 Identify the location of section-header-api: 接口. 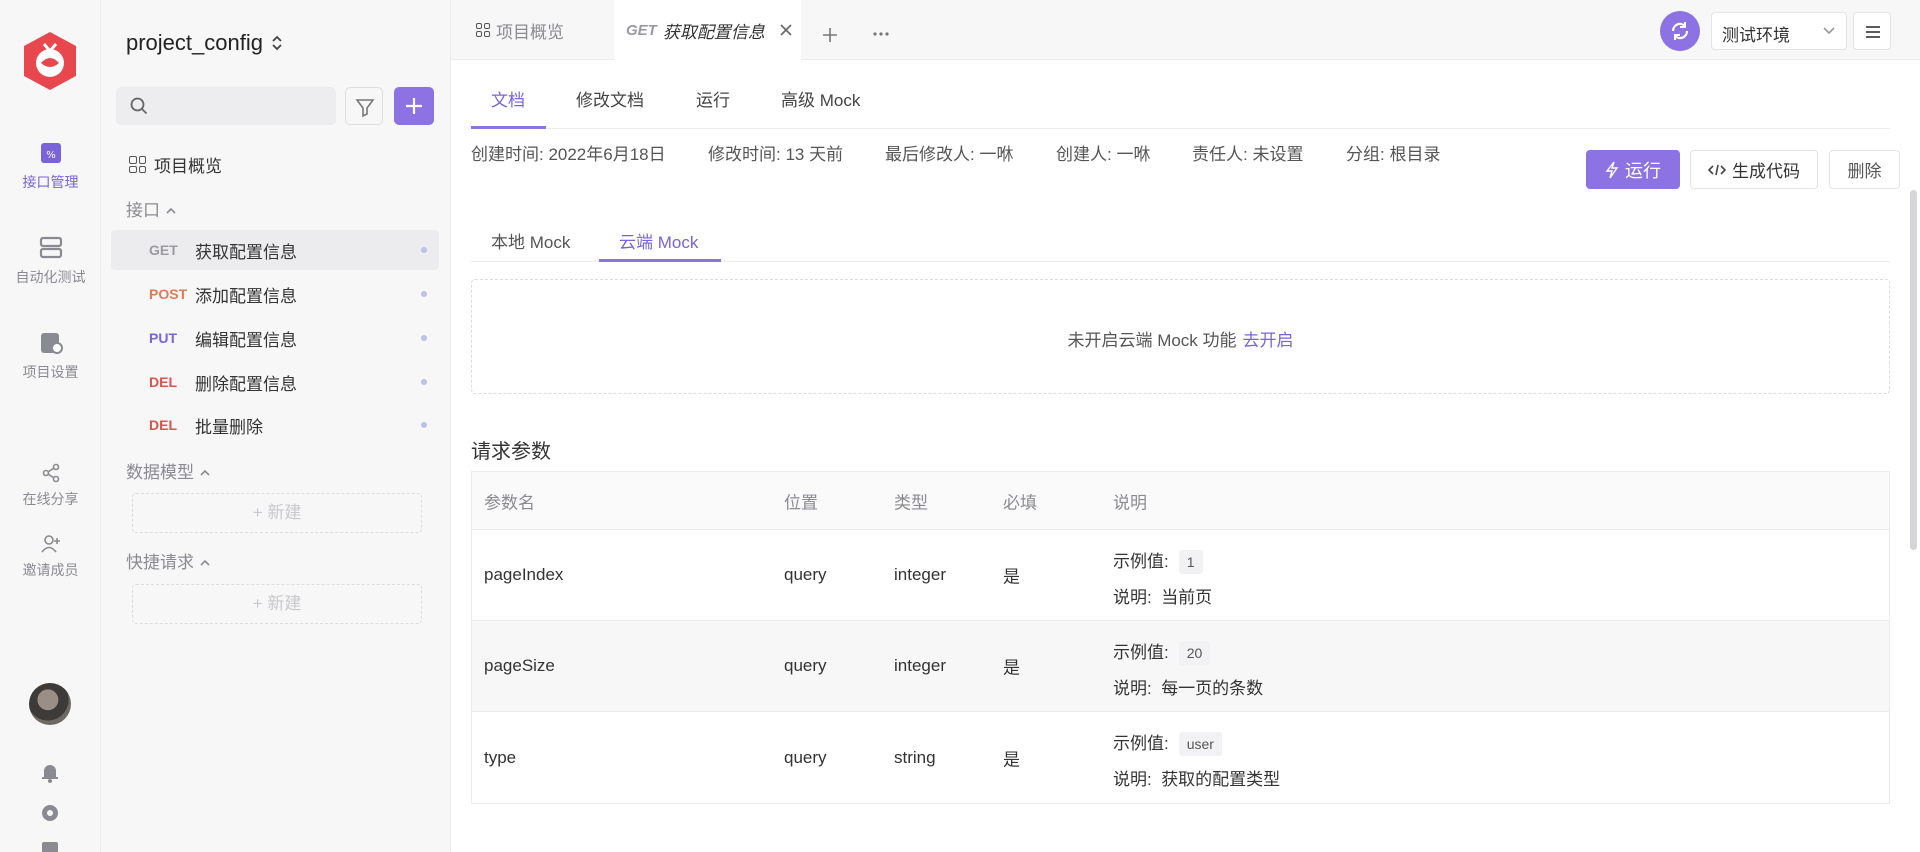
(151, 208).